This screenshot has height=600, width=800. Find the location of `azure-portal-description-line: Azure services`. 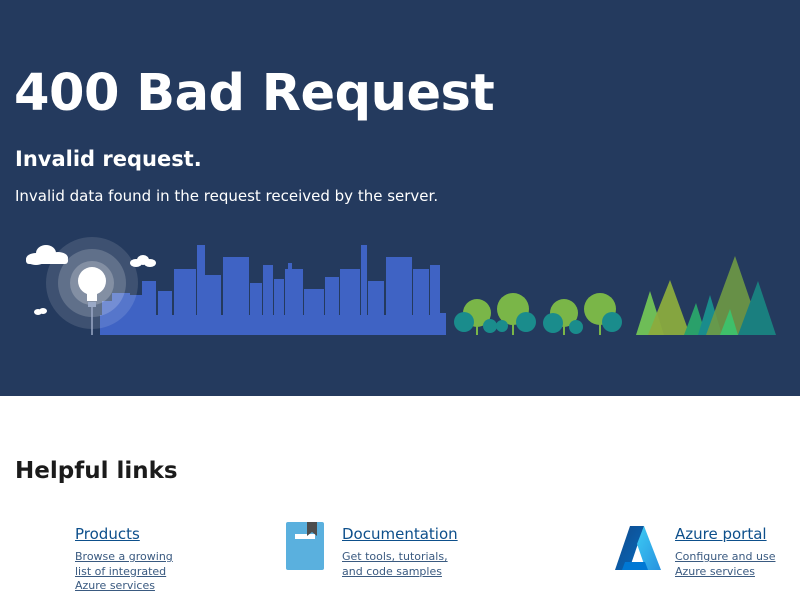

azure-portal-description-line: Azure services is located at coordinates (715, 571).